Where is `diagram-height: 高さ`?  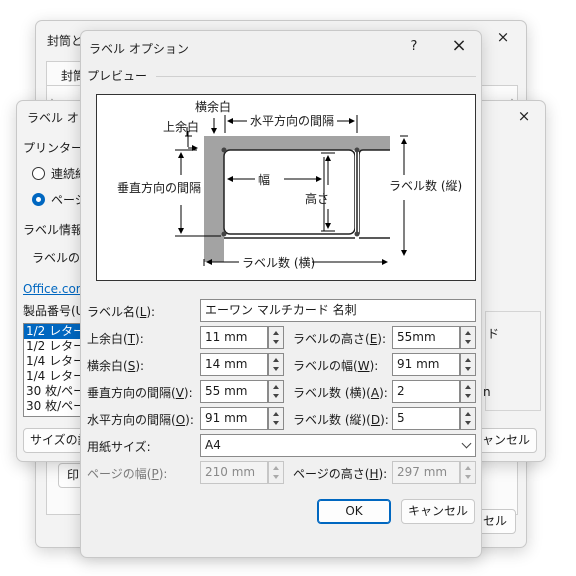 diagram-height: 高さ is located at coordinates (317, 199).